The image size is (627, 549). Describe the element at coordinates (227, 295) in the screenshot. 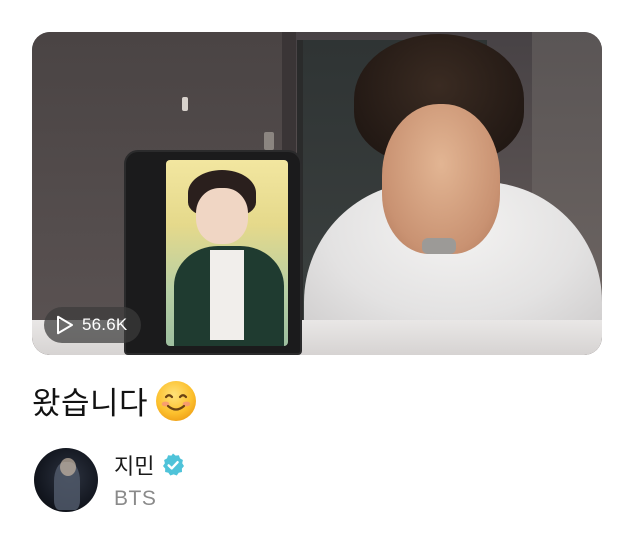

I see `photo-shirt` at that location.